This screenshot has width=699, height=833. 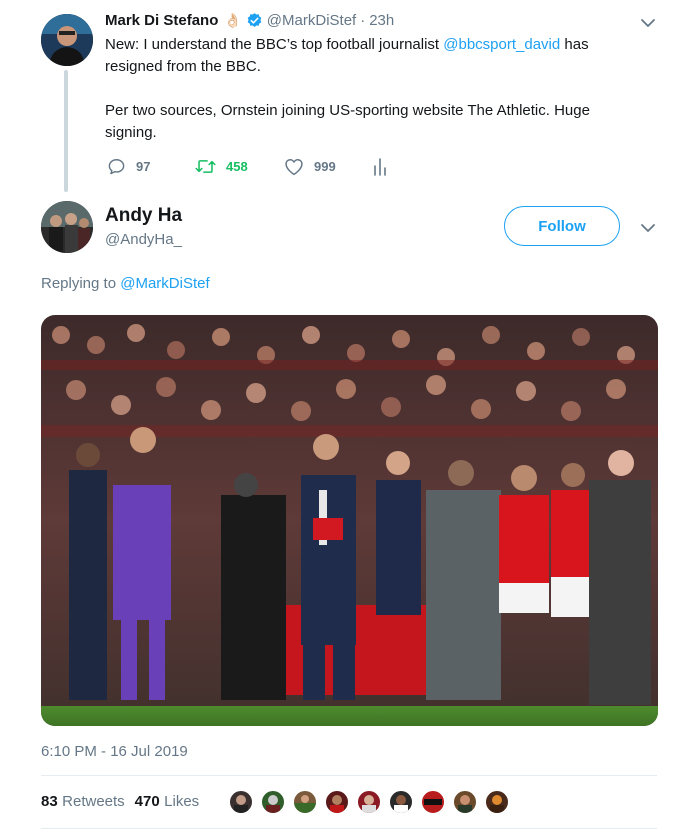 I want to click on mention-link-bbcsport-david: @bbcsport_david, so click(x=501, y=44).